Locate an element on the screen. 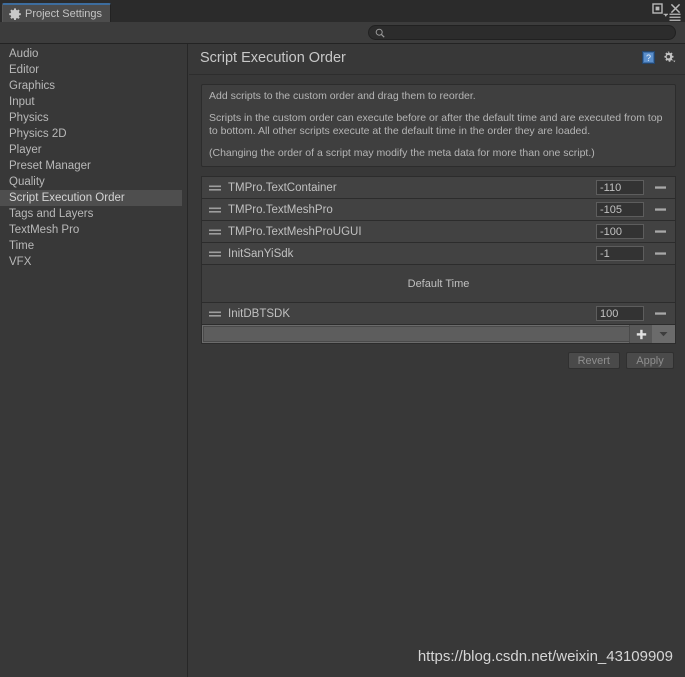  help-book-icon: ? is located at coordinates (648, 57).